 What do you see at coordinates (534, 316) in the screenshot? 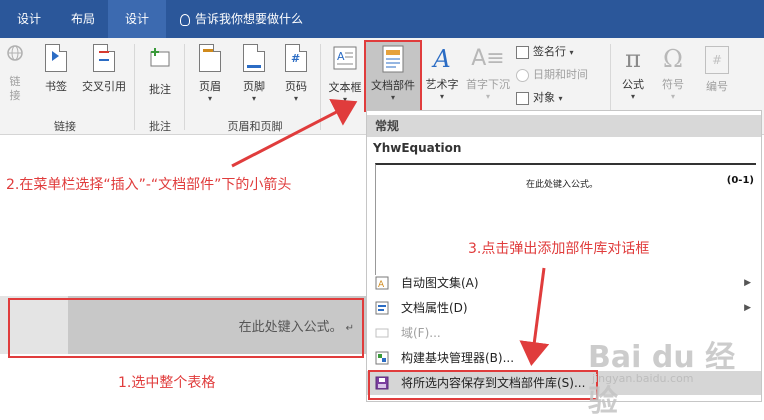
I see `arrow-step3` at bounding box center [534, 316].